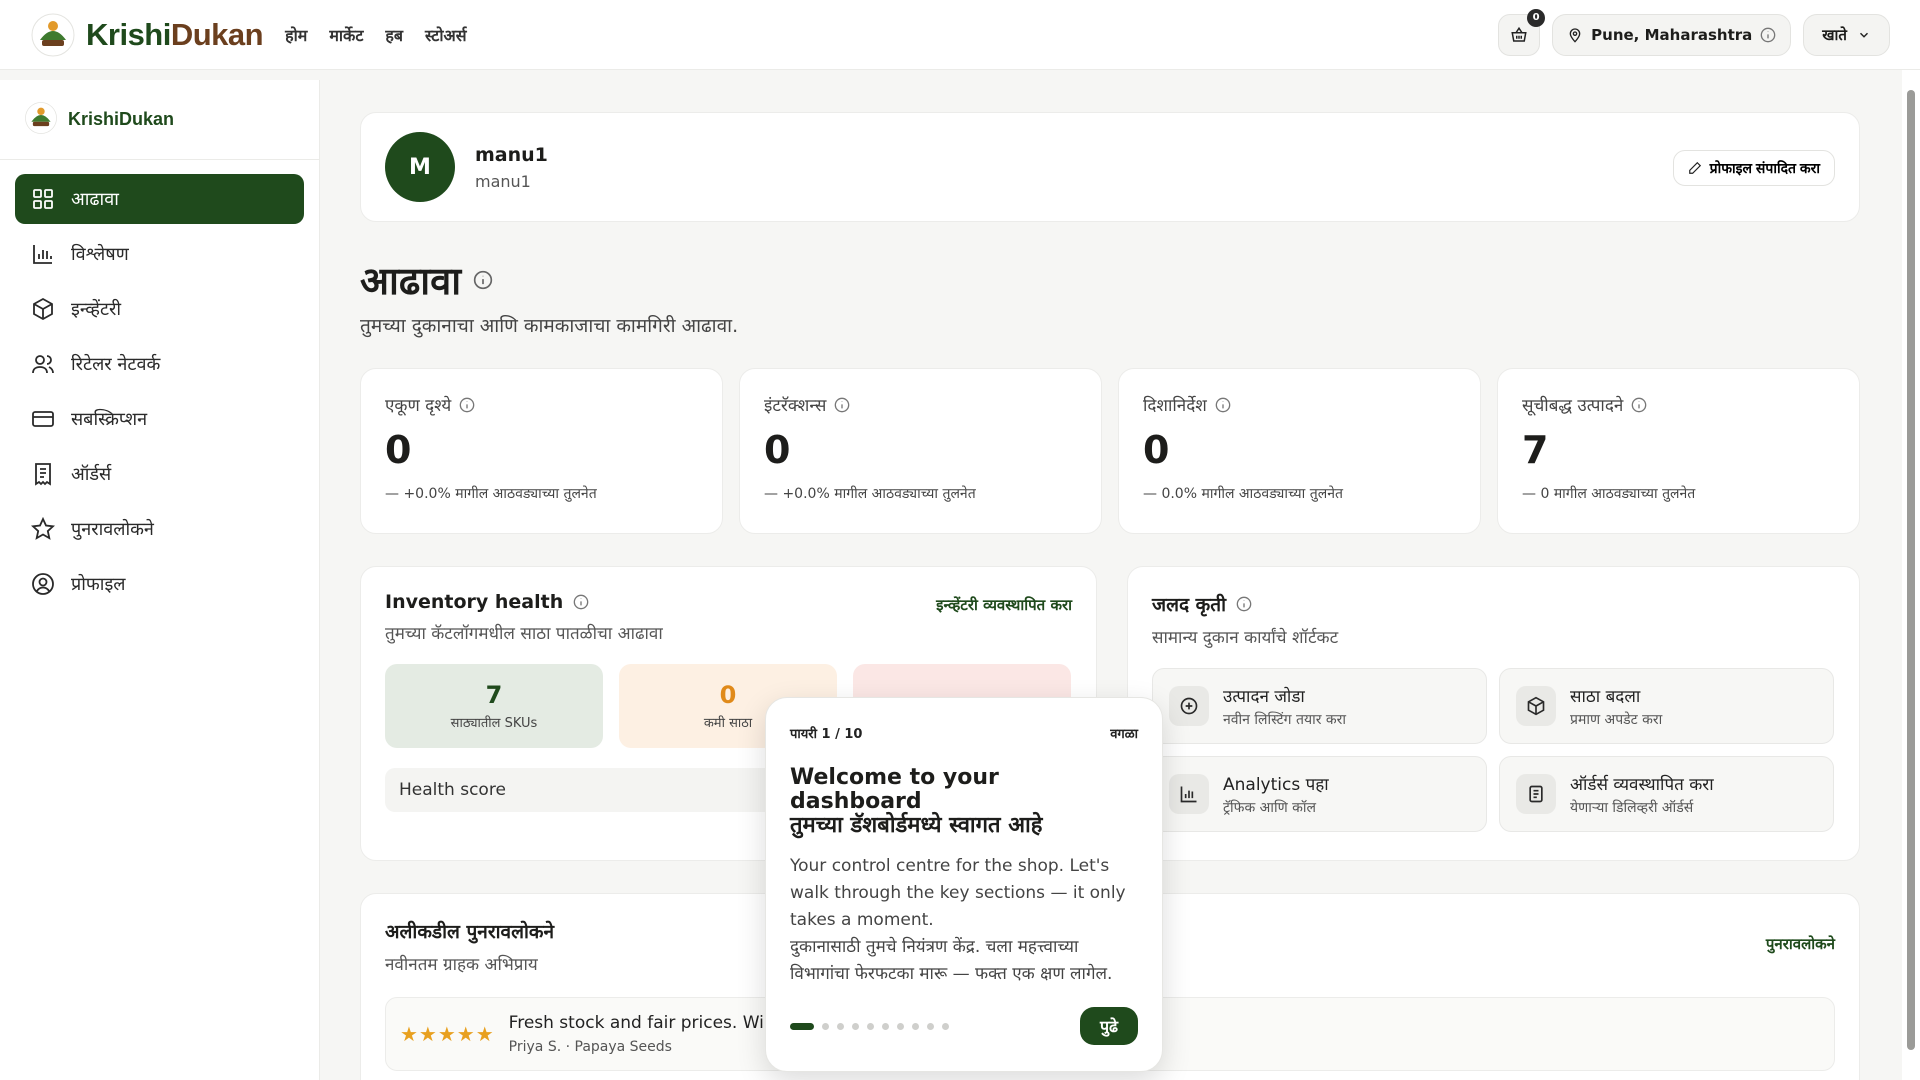  What do you see at coordinates (420, 167) in the screenshot?
I see `avatar: M` at bounding box center [420, 167].